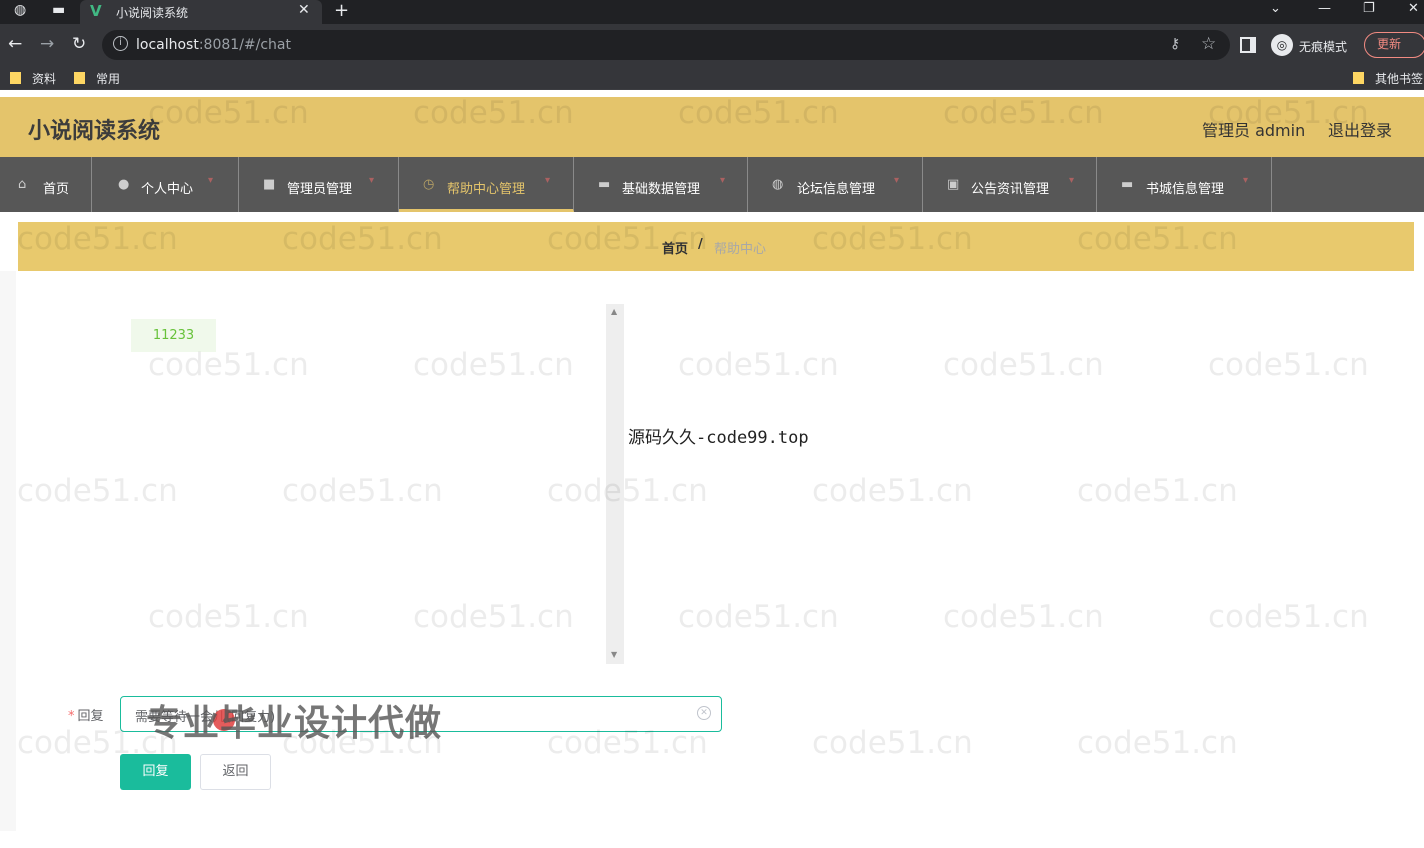  I want to click on back-arrow-icon: ←, so click(15, 44).